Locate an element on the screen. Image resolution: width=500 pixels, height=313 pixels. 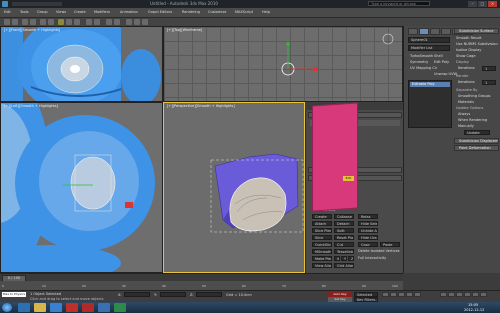
viewport-top: [+][Top][Wireframe] is located at coordinates (283, 64).